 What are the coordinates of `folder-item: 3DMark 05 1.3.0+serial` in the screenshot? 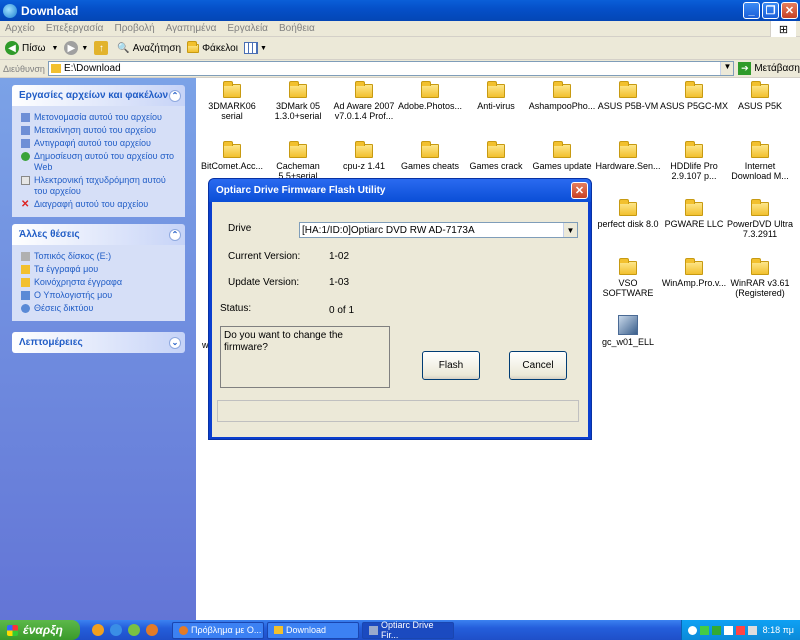 It's located at (298, 101).